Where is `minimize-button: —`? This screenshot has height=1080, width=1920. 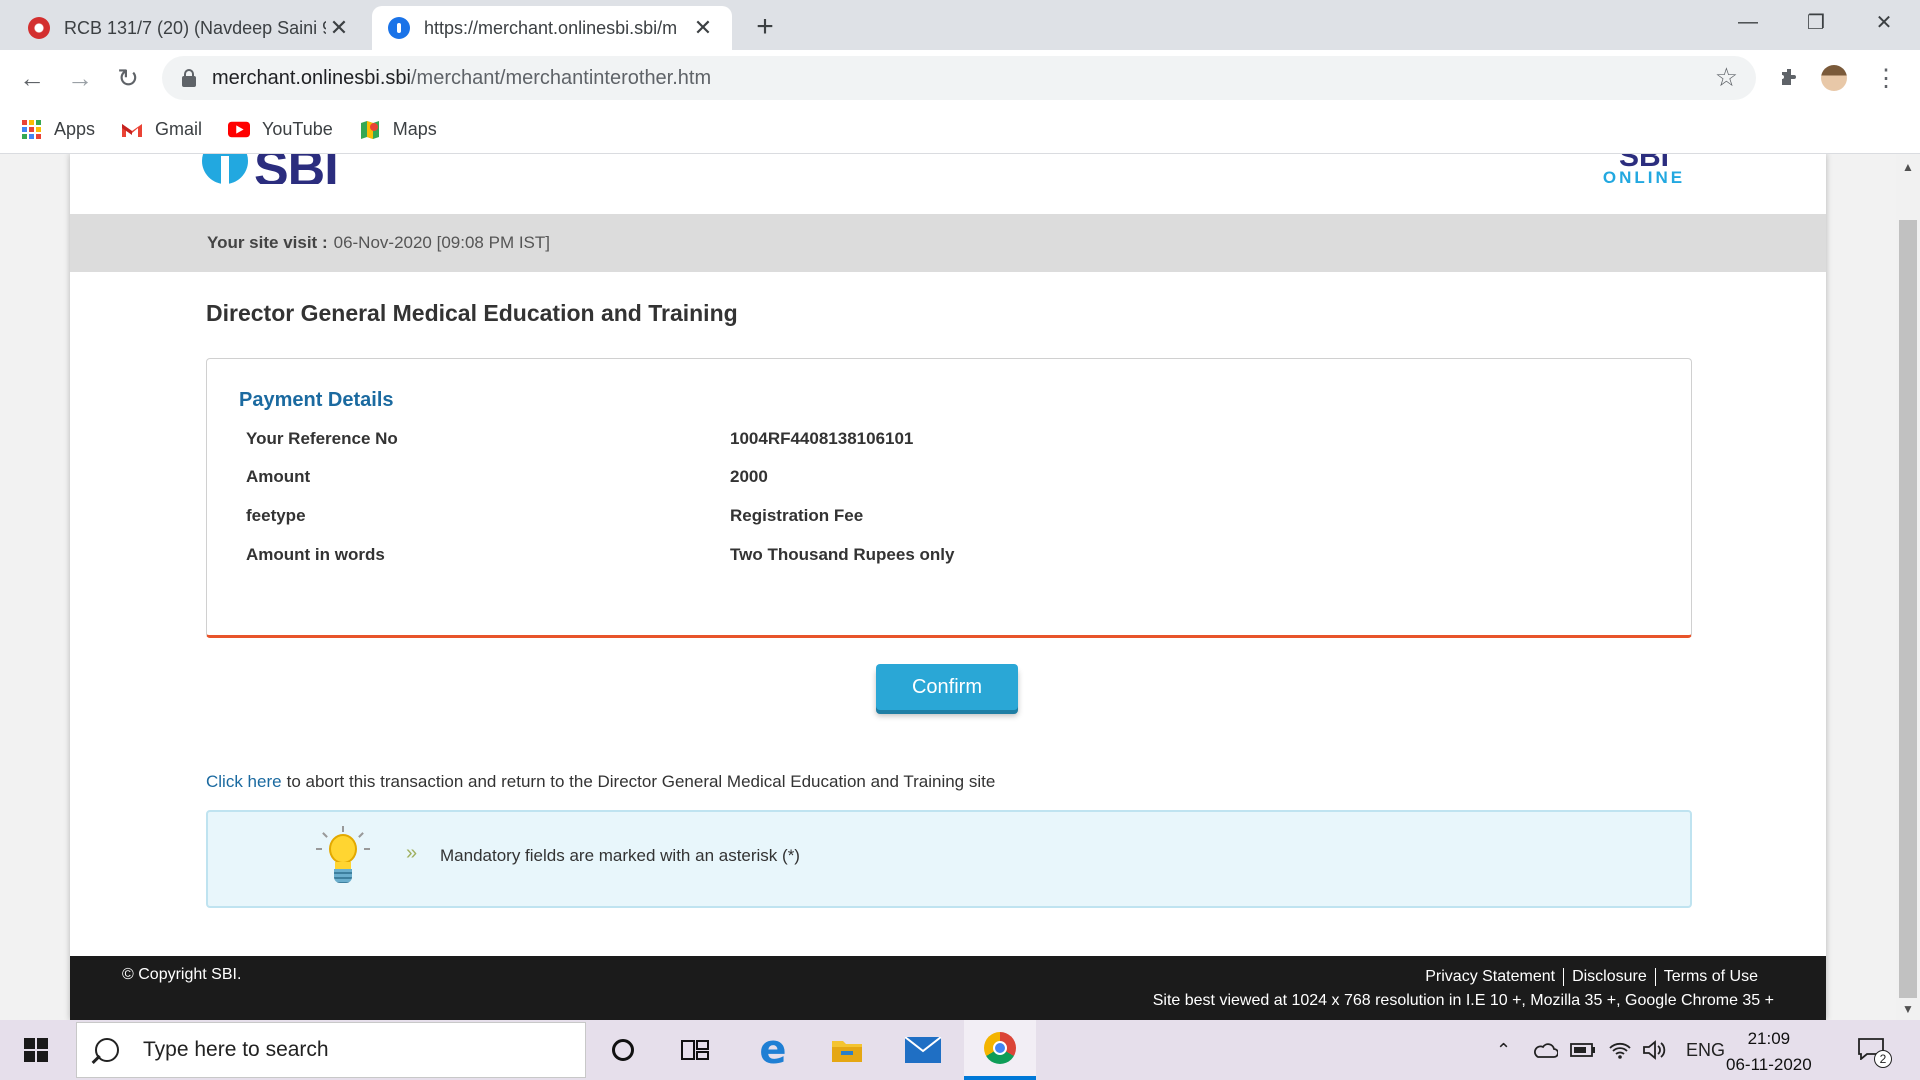
minimize-button: — is located at coordinates (1748, 22).